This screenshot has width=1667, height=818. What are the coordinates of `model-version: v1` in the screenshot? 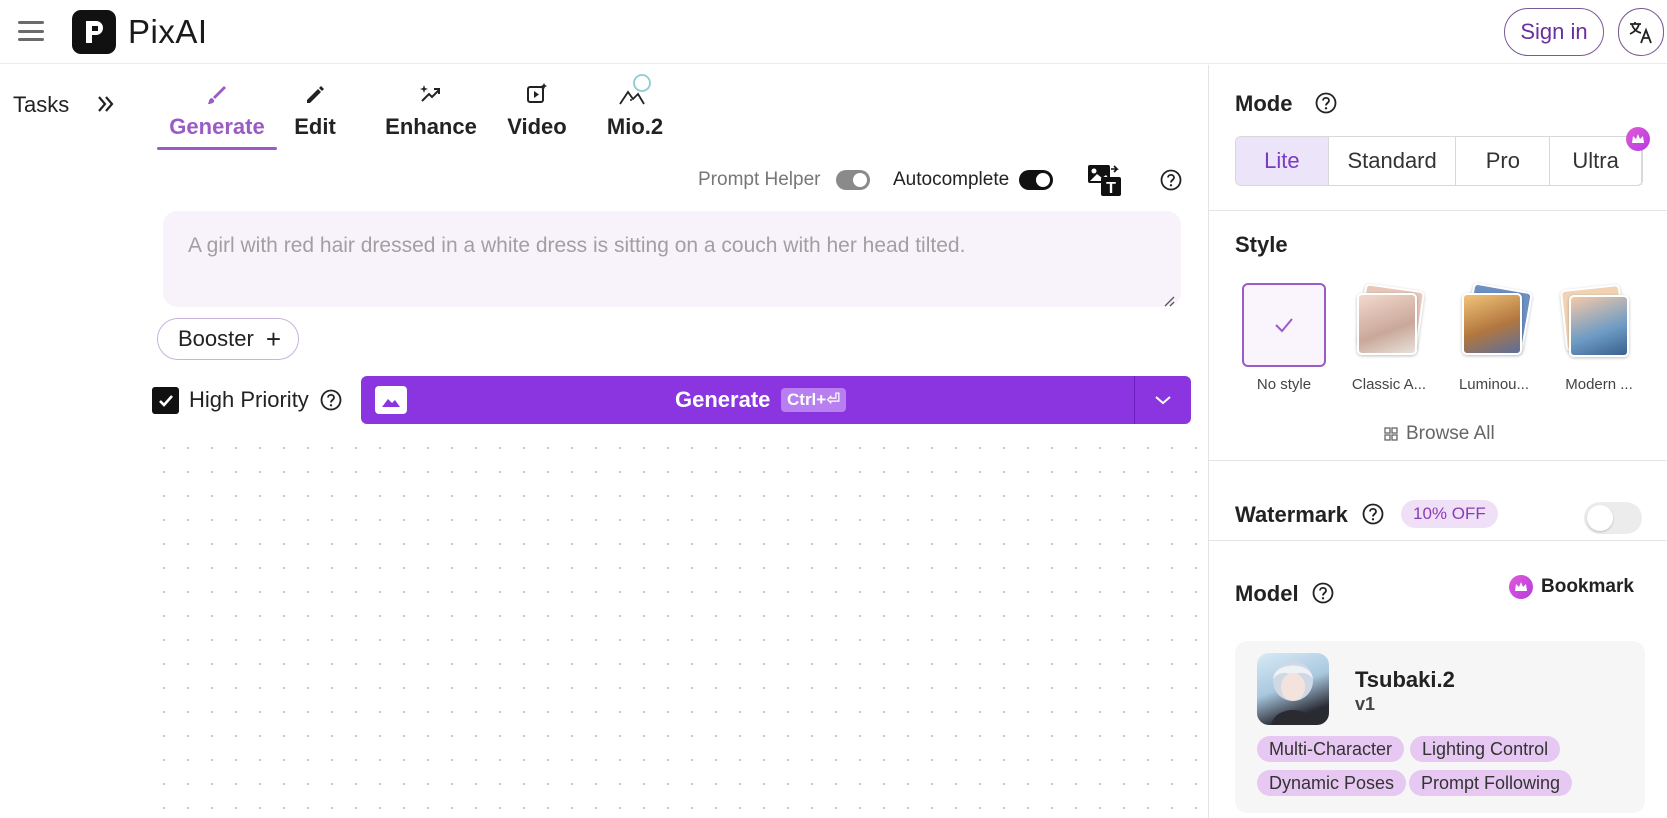 It's located at (1365, 704).